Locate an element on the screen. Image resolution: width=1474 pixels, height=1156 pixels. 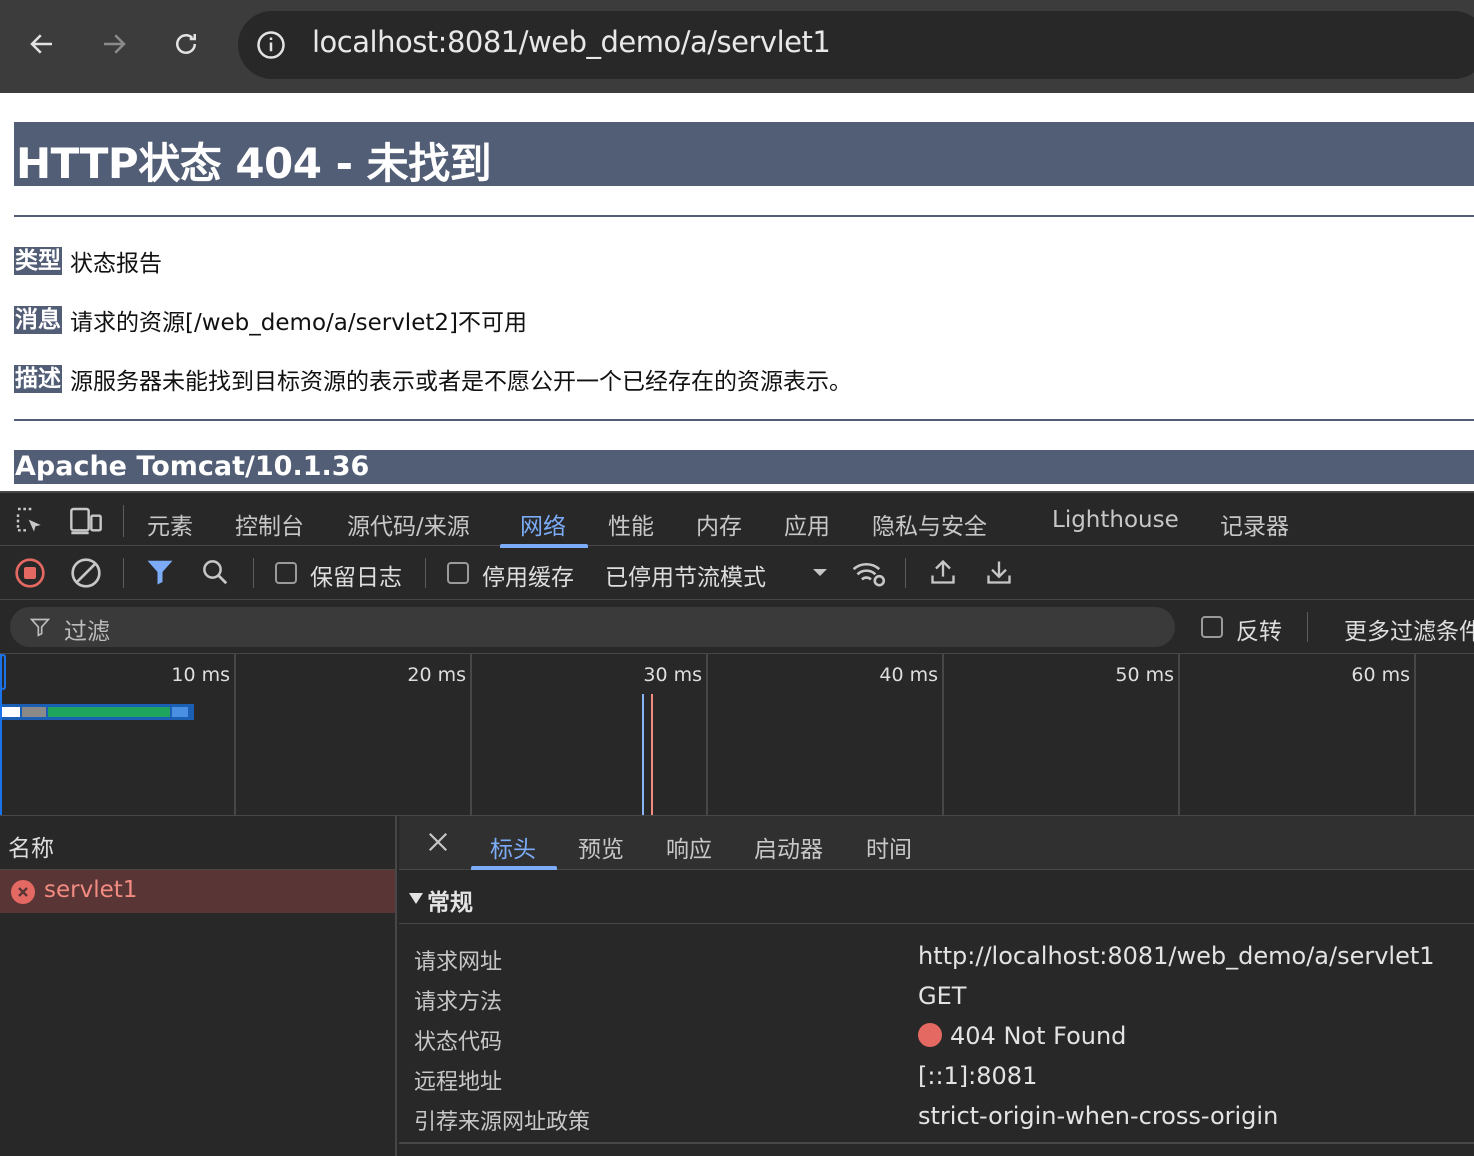
status-error-dot-icon is located at coordinates (930, 1035).